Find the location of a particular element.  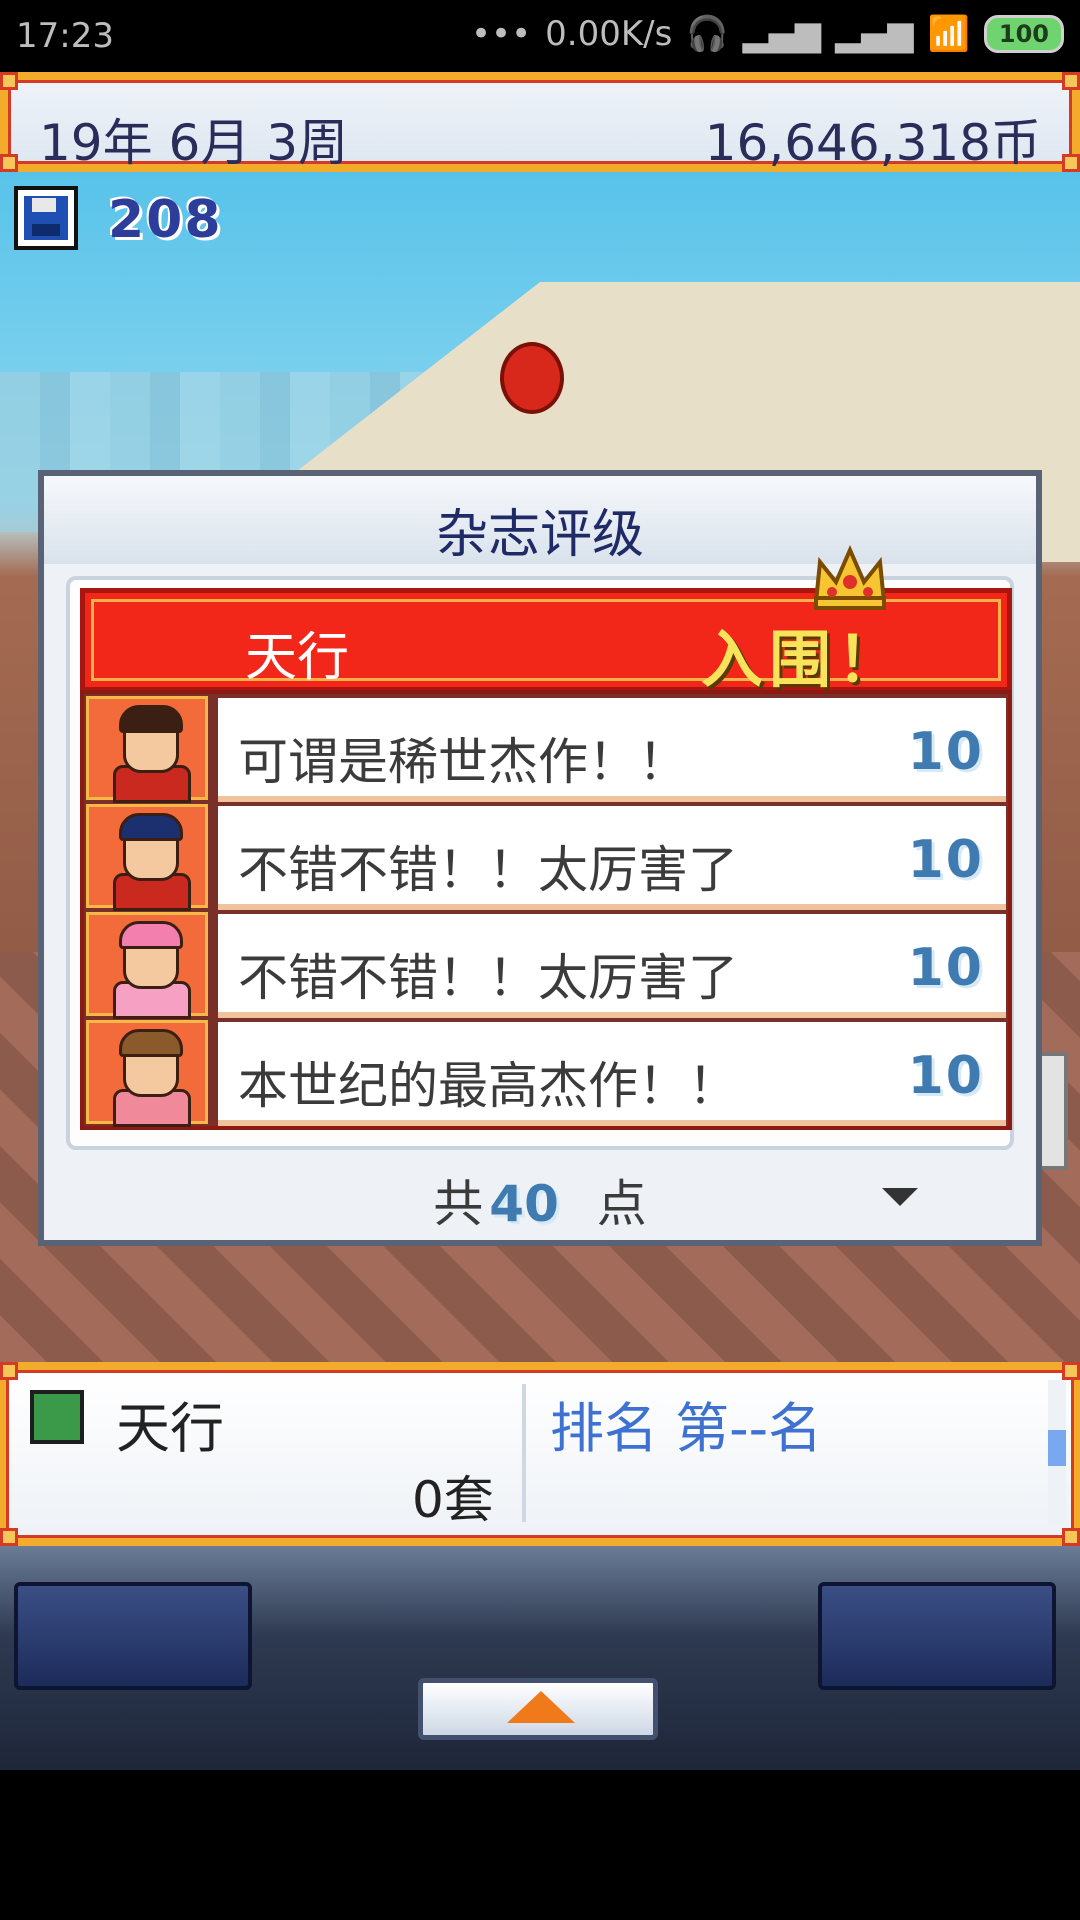

money-amount: 16,646,318币 is located at coordinates (872, 143).